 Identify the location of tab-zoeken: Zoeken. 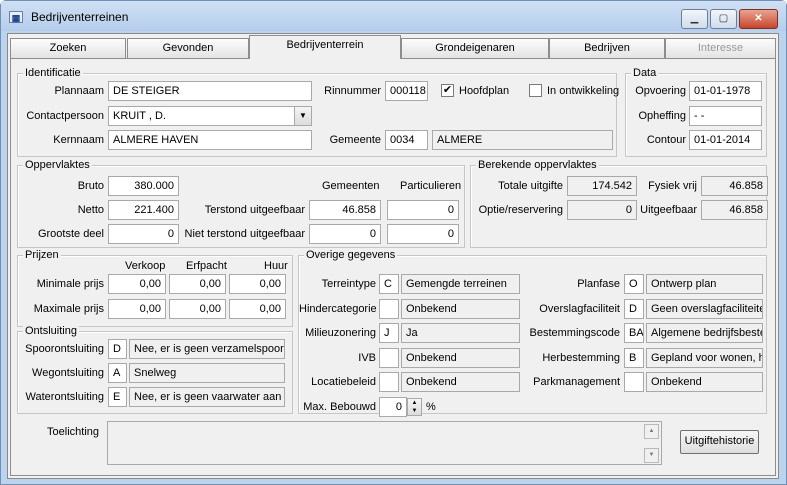
(68, 48).